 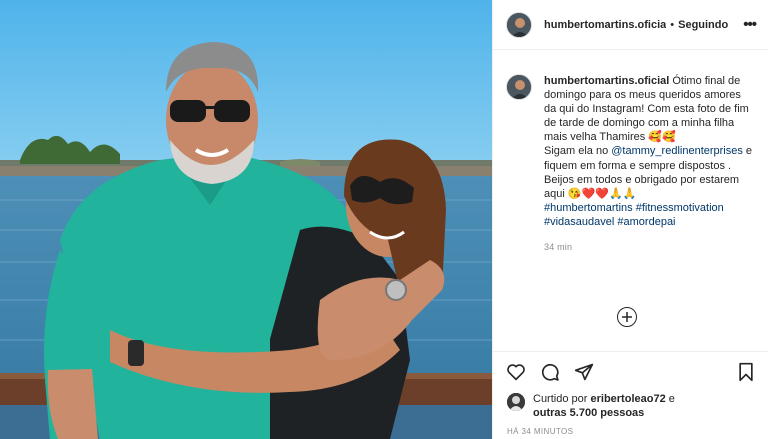 What do you see at coordinates (579, 222) in the screenshot?
I see `hashtag-link: #vidasaudavel` at bounding box center [579, 222].